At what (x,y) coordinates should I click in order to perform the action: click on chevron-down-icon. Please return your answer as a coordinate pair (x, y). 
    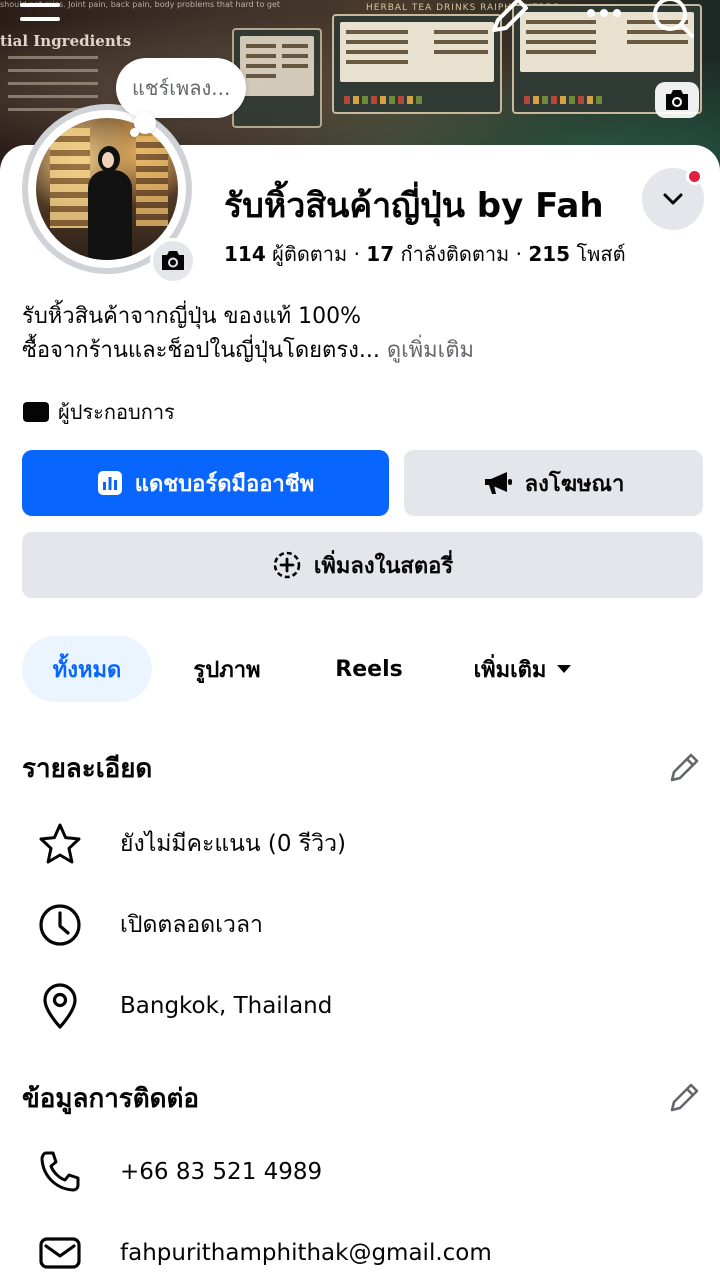
    Looking at the image, I should click on (673, 199).